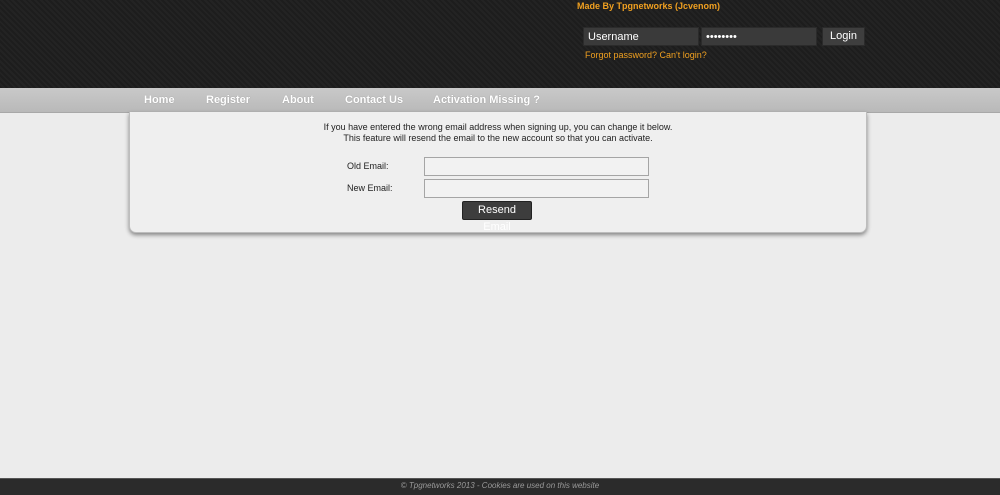  I want to click on login-button: Login, so click(843, 36).